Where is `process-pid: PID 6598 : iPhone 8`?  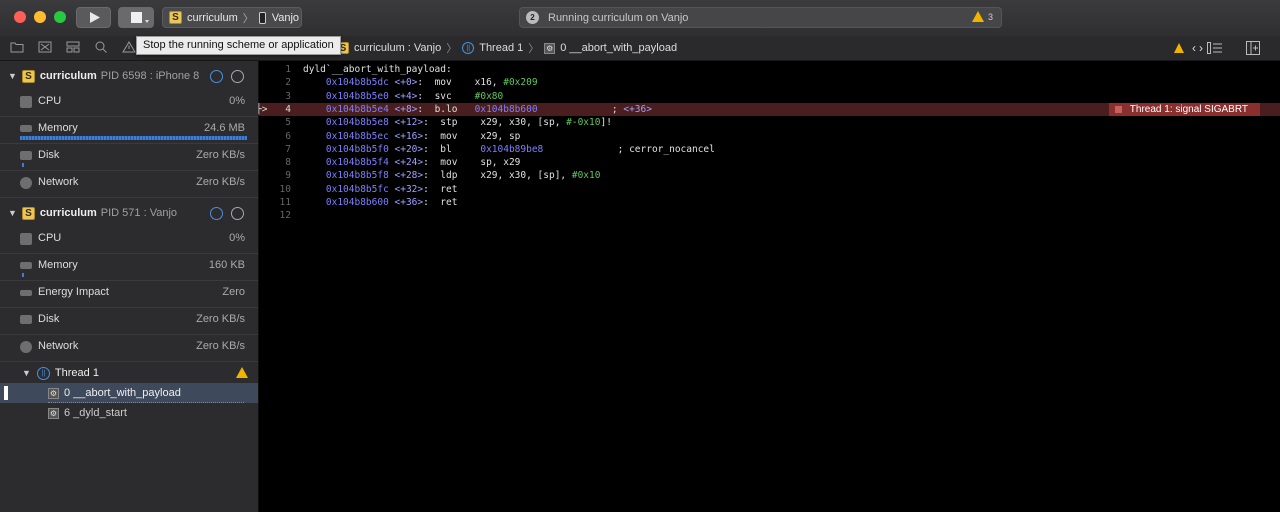
process-pid: PID 6598 : iPhone 8 is located at coordinates (150, 76).